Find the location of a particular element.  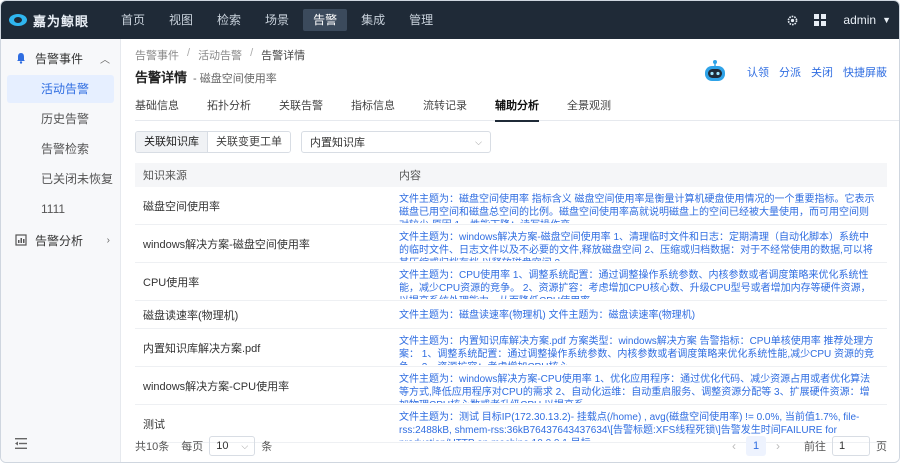

sidebar-group-label: 告警事件 is located at coordinates (59, 58).